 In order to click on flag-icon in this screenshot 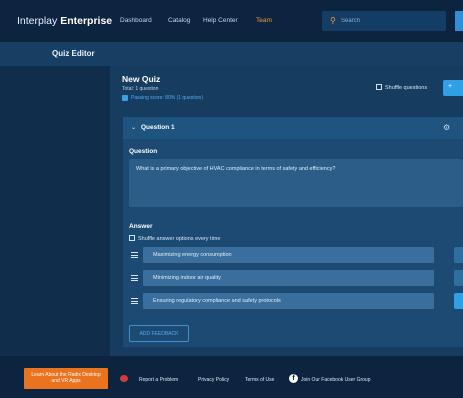, I will do `click(124, 378)`.